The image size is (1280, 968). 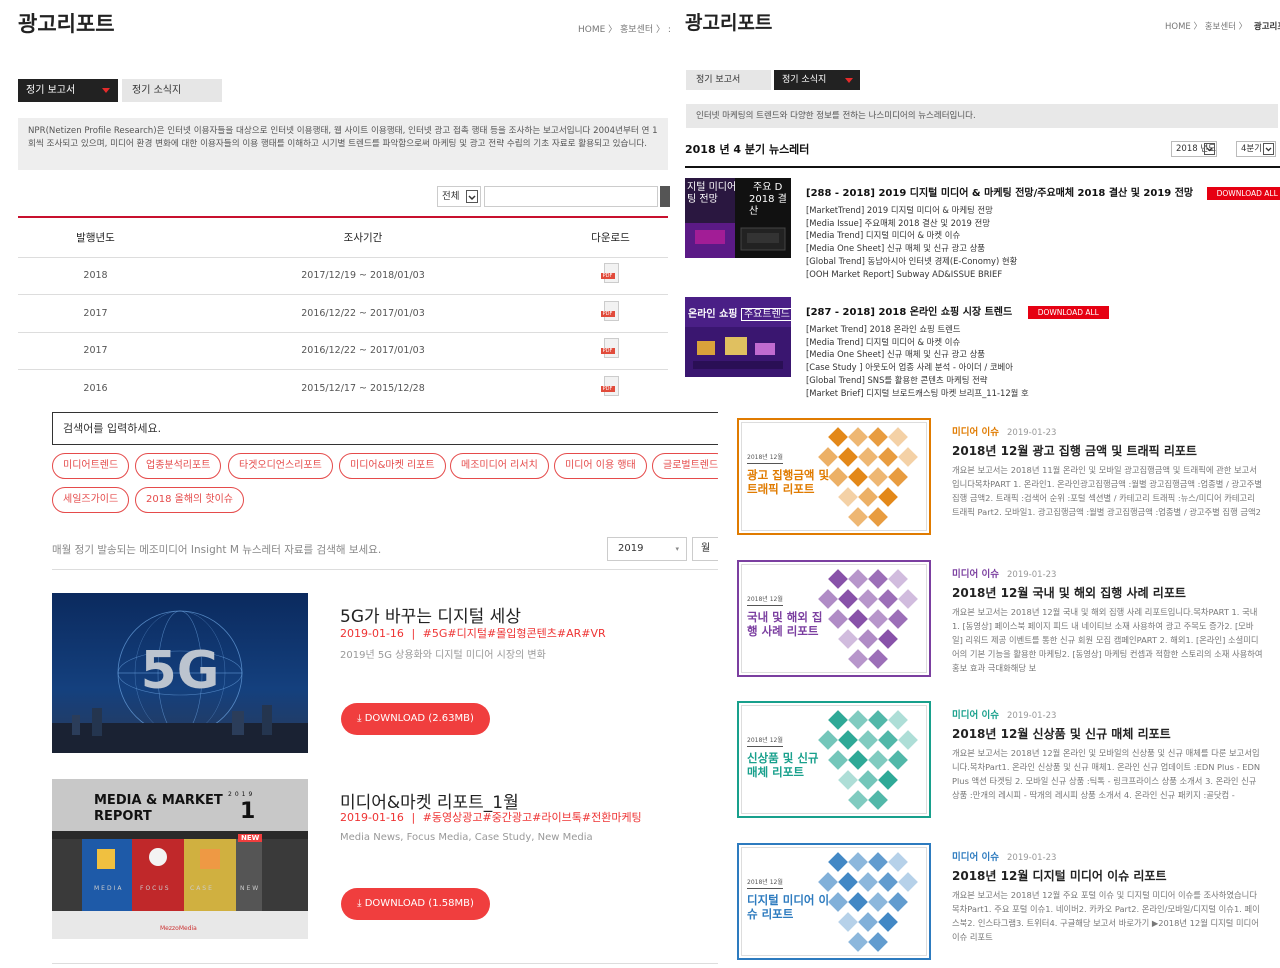 I want to click on list-item: [Case Study ] 아웃도어 업종 사례 분석 - 아이더 / 코베아, so click(x=917, y=367).